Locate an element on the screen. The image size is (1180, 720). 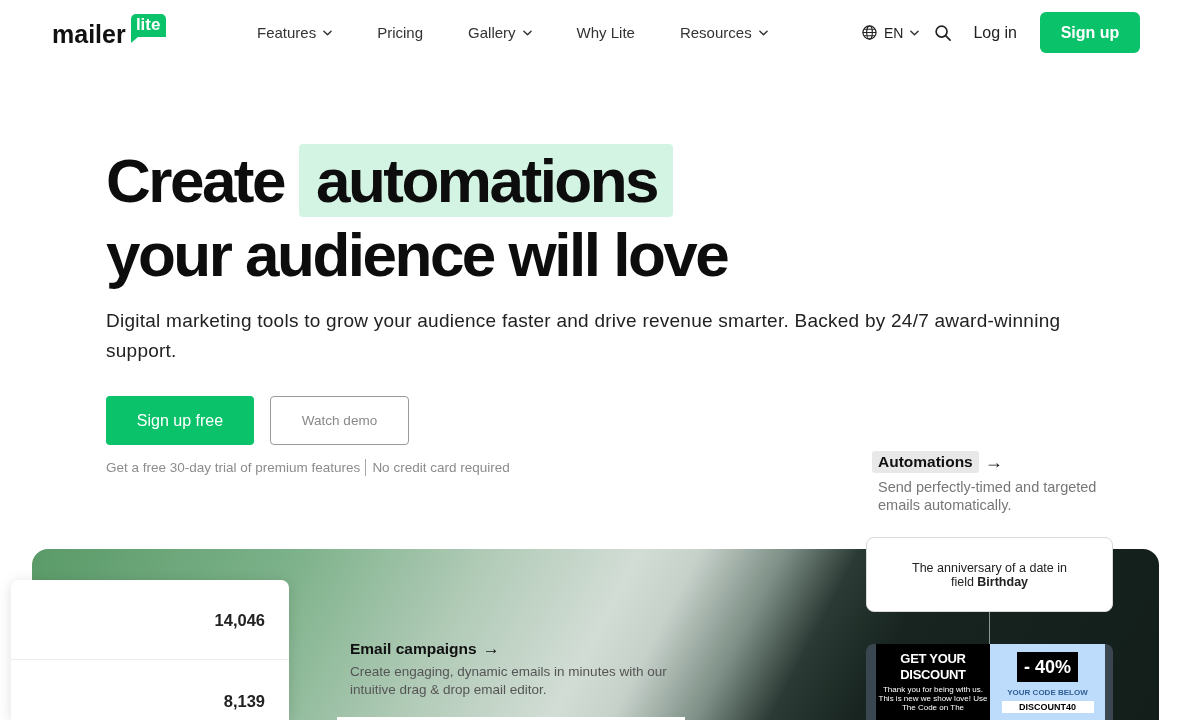
login-link: Log in is located at coordinates (995, 32).